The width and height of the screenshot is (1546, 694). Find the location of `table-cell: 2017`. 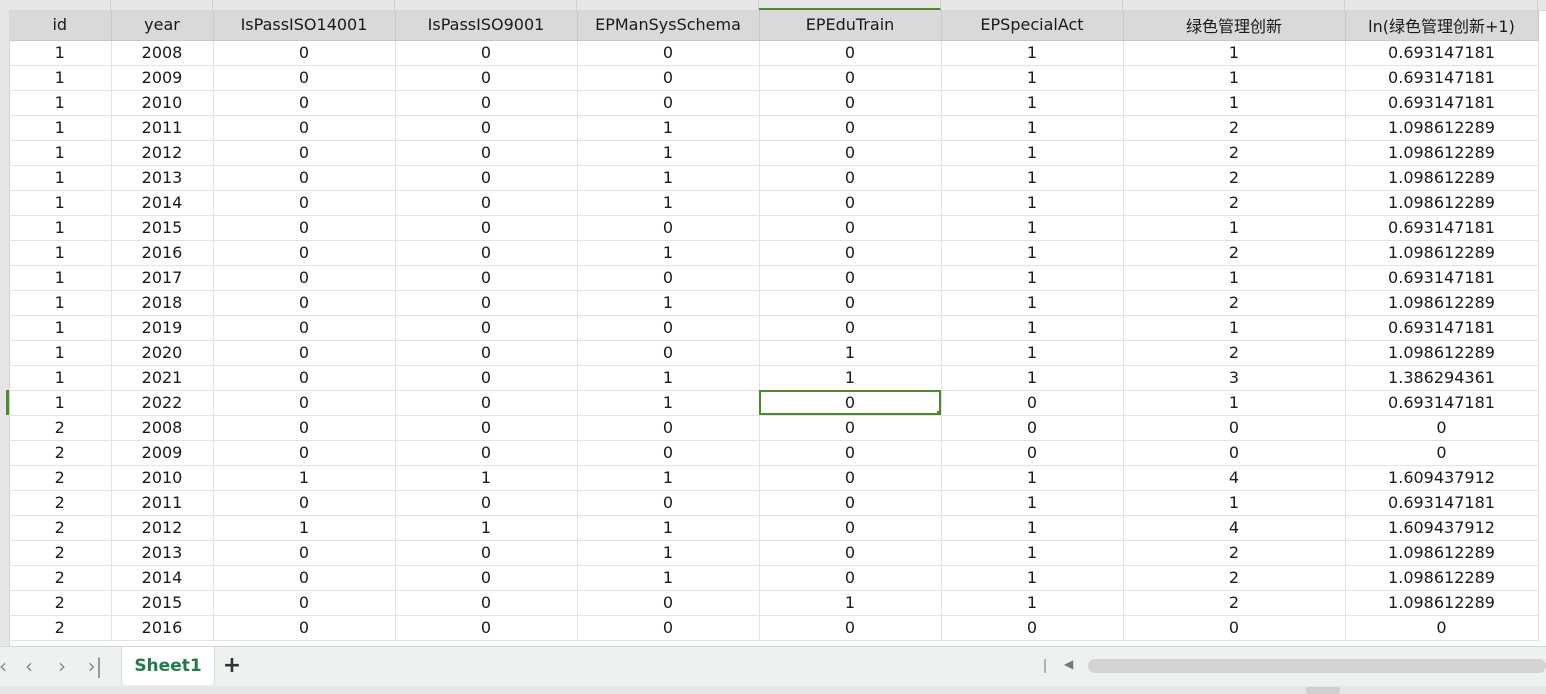

table-cell: 2017 is located at coordinates (162, 278).